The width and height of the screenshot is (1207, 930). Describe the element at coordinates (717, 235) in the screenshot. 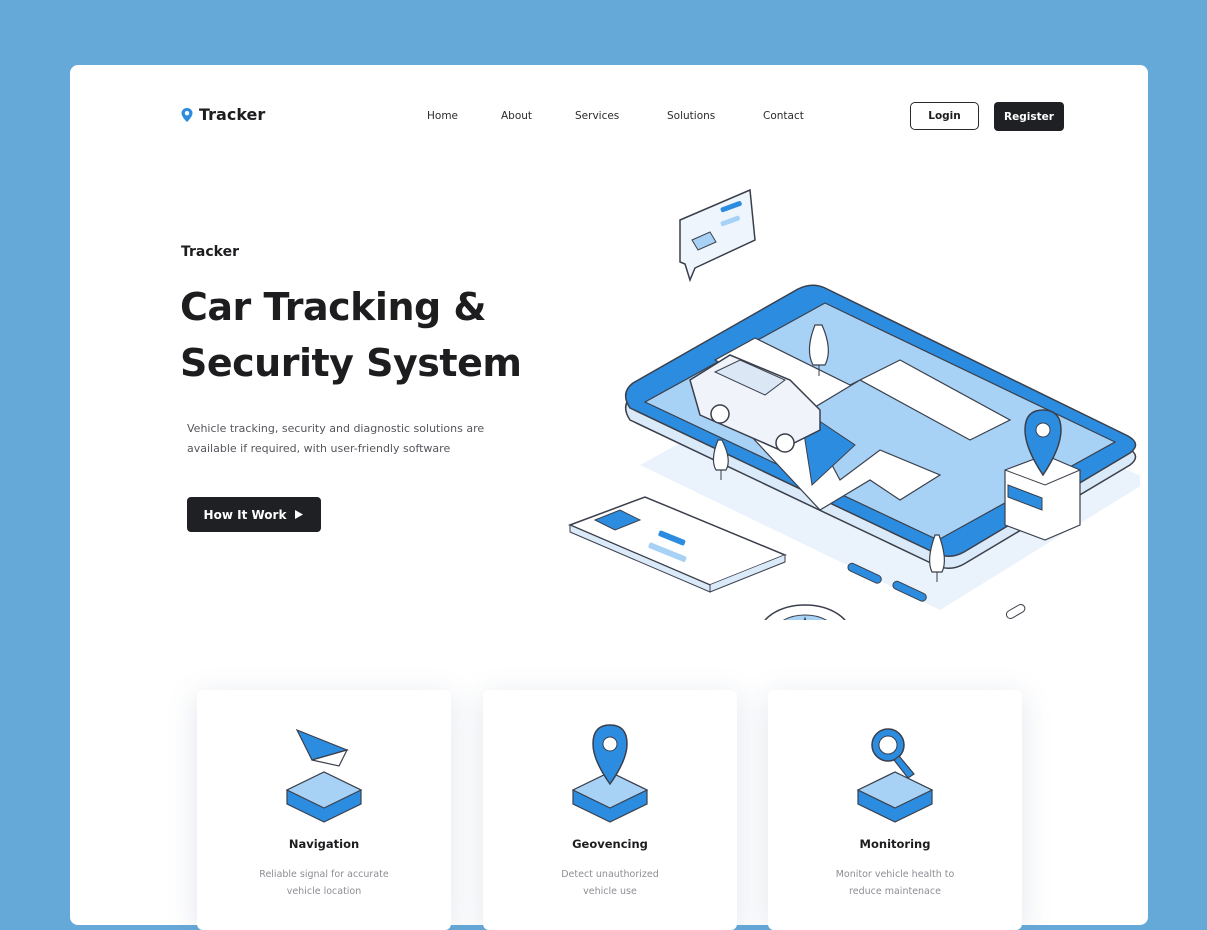

I see `message-bubble-icon` at that location.